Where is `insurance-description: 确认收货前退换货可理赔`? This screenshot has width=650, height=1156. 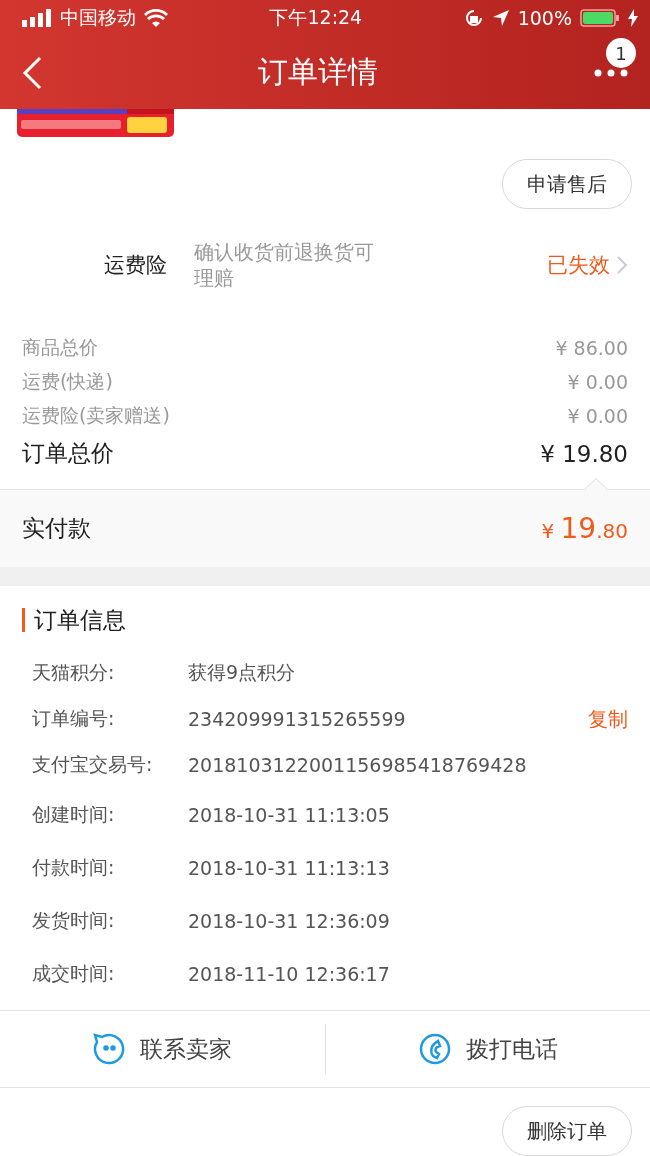 insurance-description: 确认收货前退换货可理赔 is located at coordinates (284, 265).